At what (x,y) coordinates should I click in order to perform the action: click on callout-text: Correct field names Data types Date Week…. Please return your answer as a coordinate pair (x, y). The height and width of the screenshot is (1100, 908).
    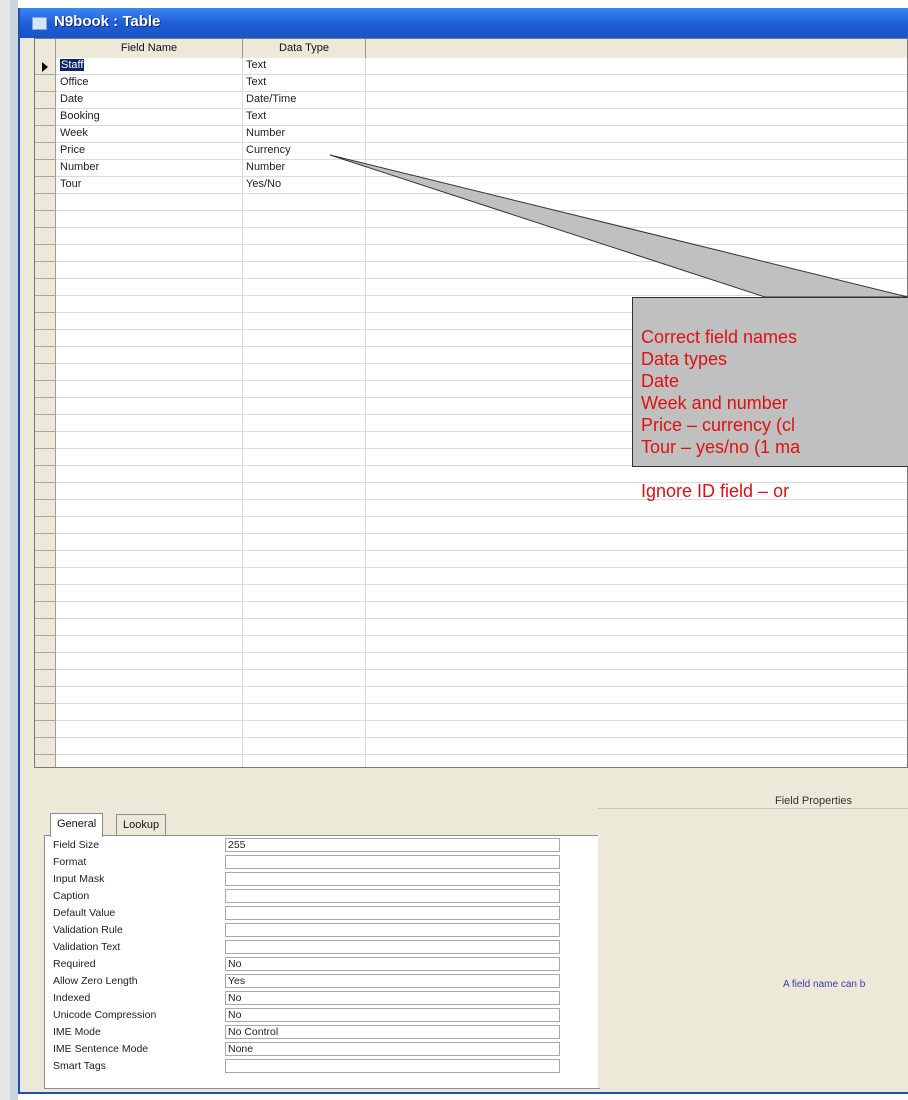
    Looking at the image, I should click on (720, 414).